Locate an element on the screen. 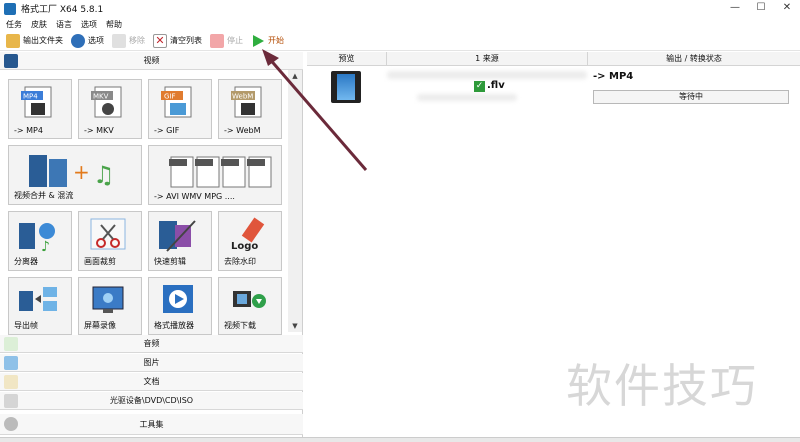 Image resolution: width=800 pixels, height=442 pixels. category-audio: 音频 is located at coordinates (151, 344).